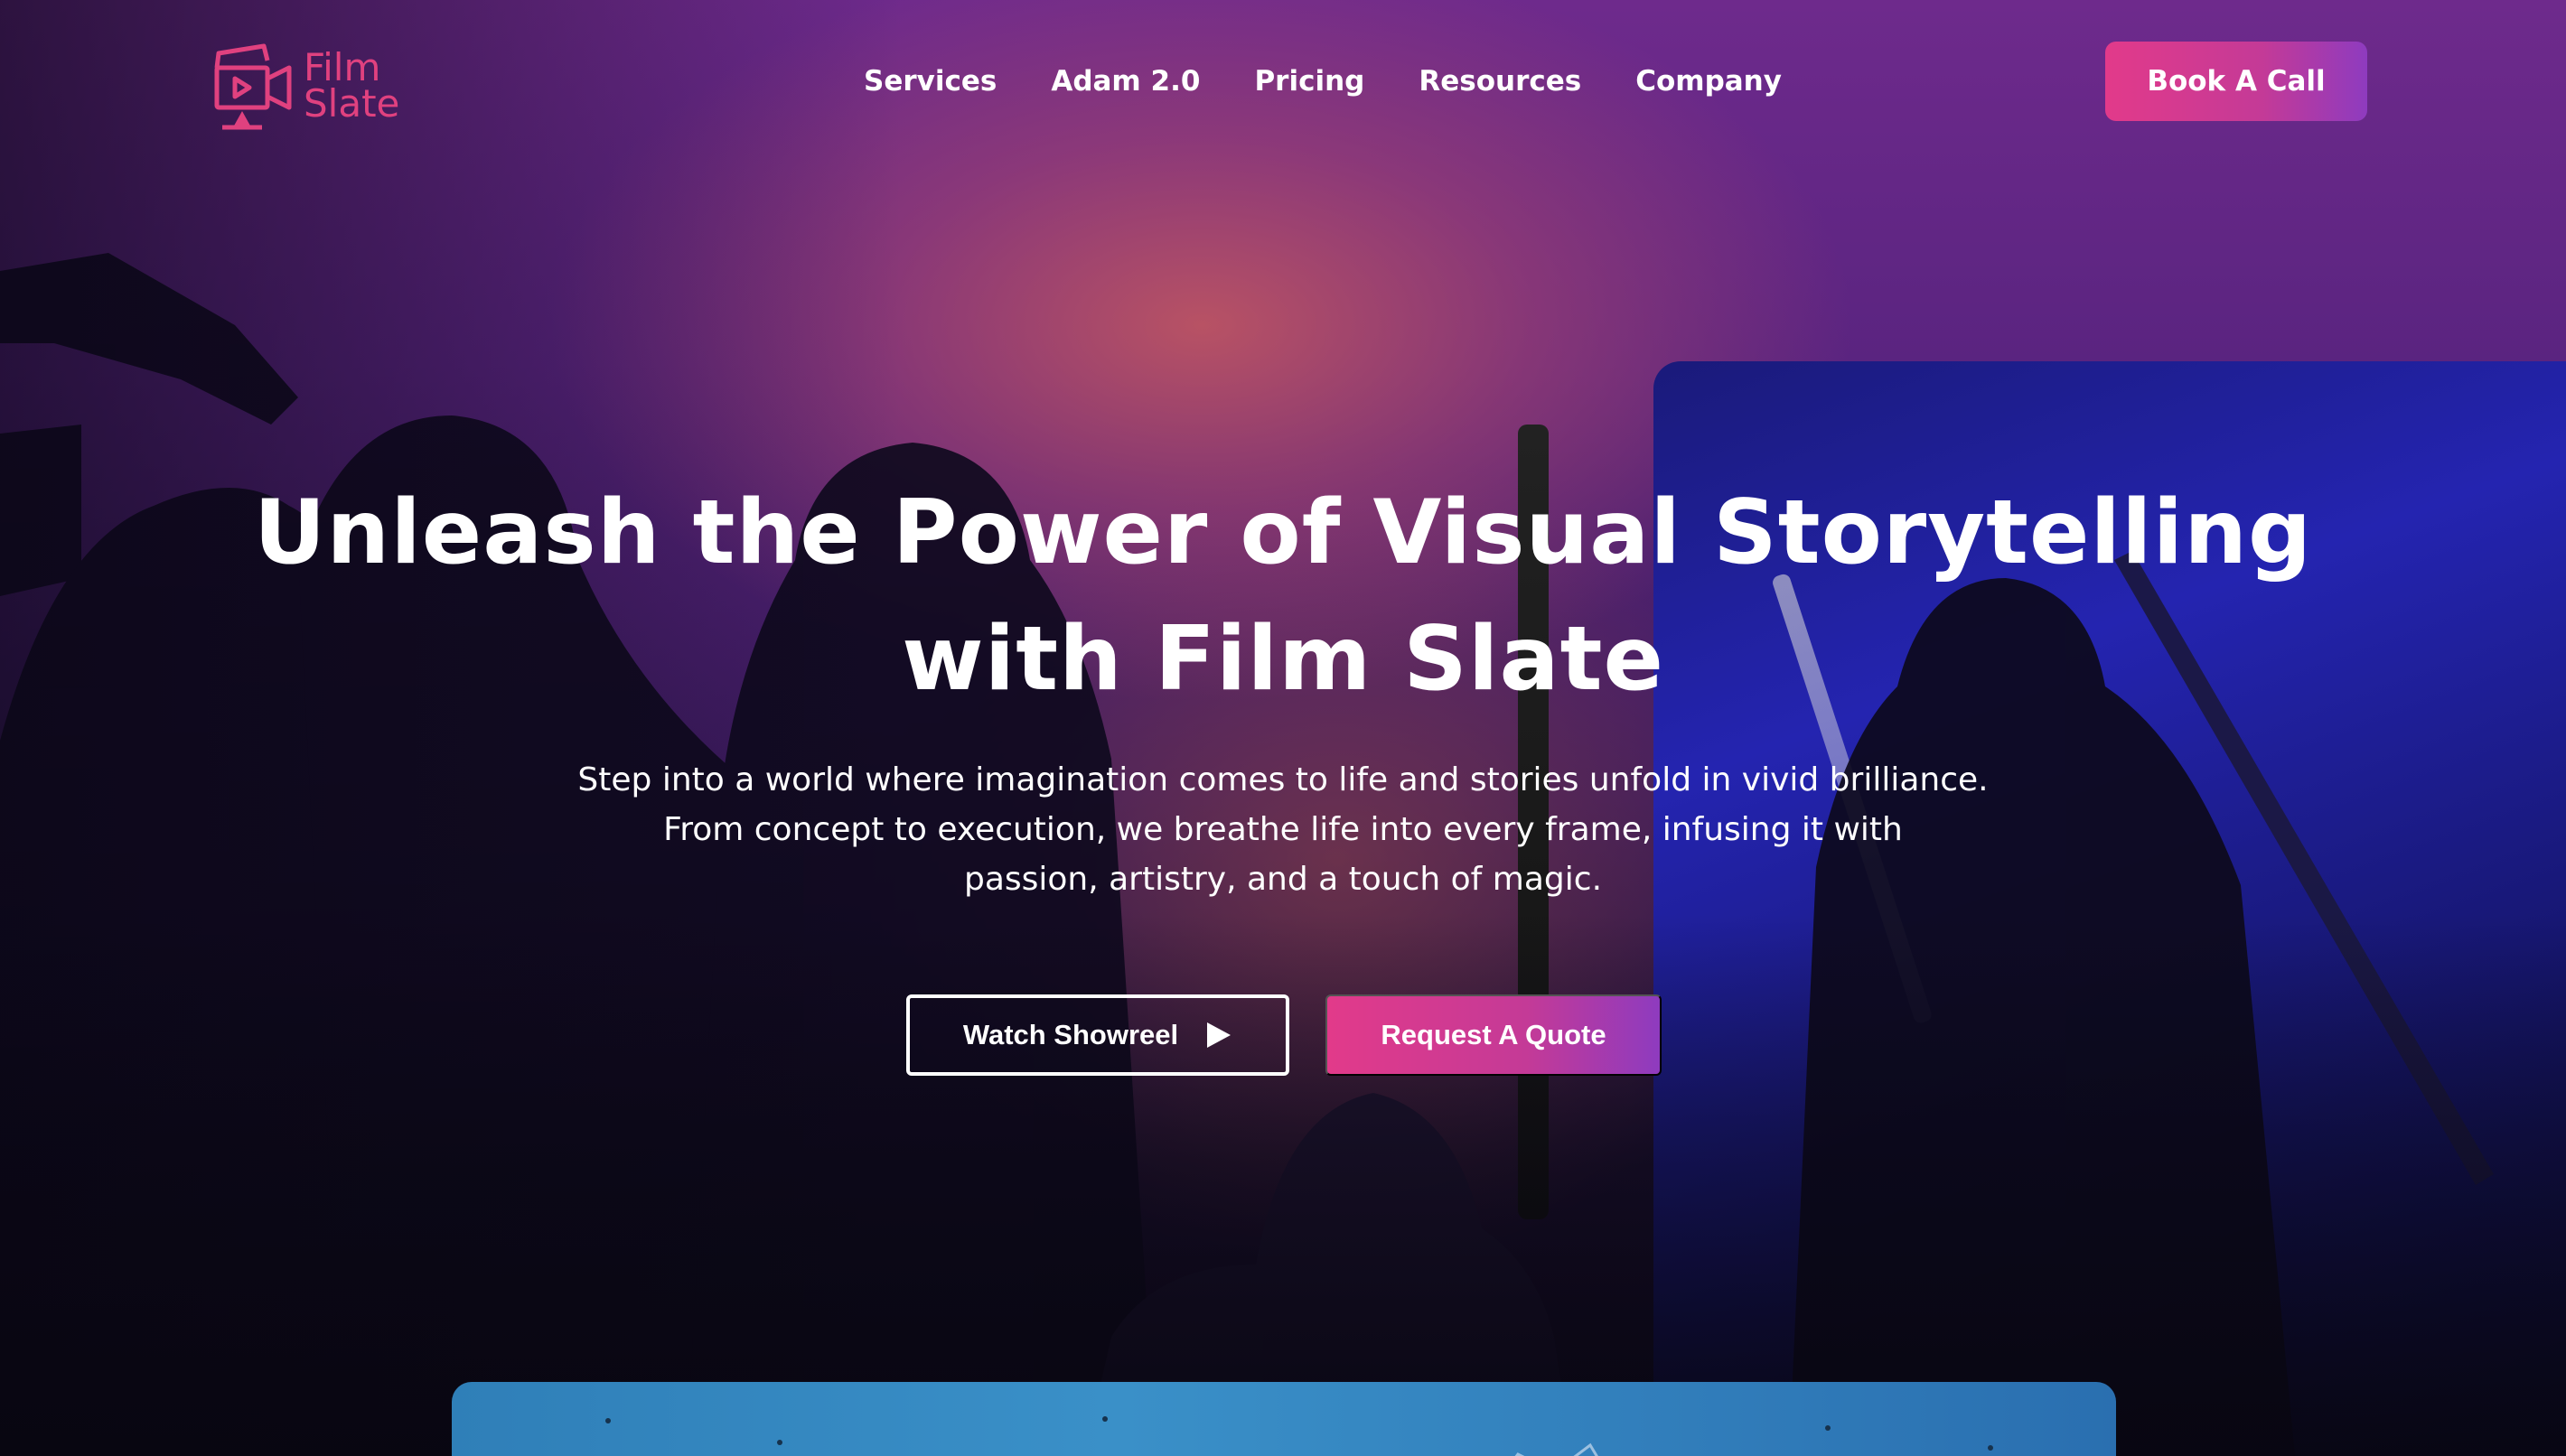 This screenshot has height=1456, width=2566. I want to click on book-a-call-button: Book A Call, so click(2236, 81).